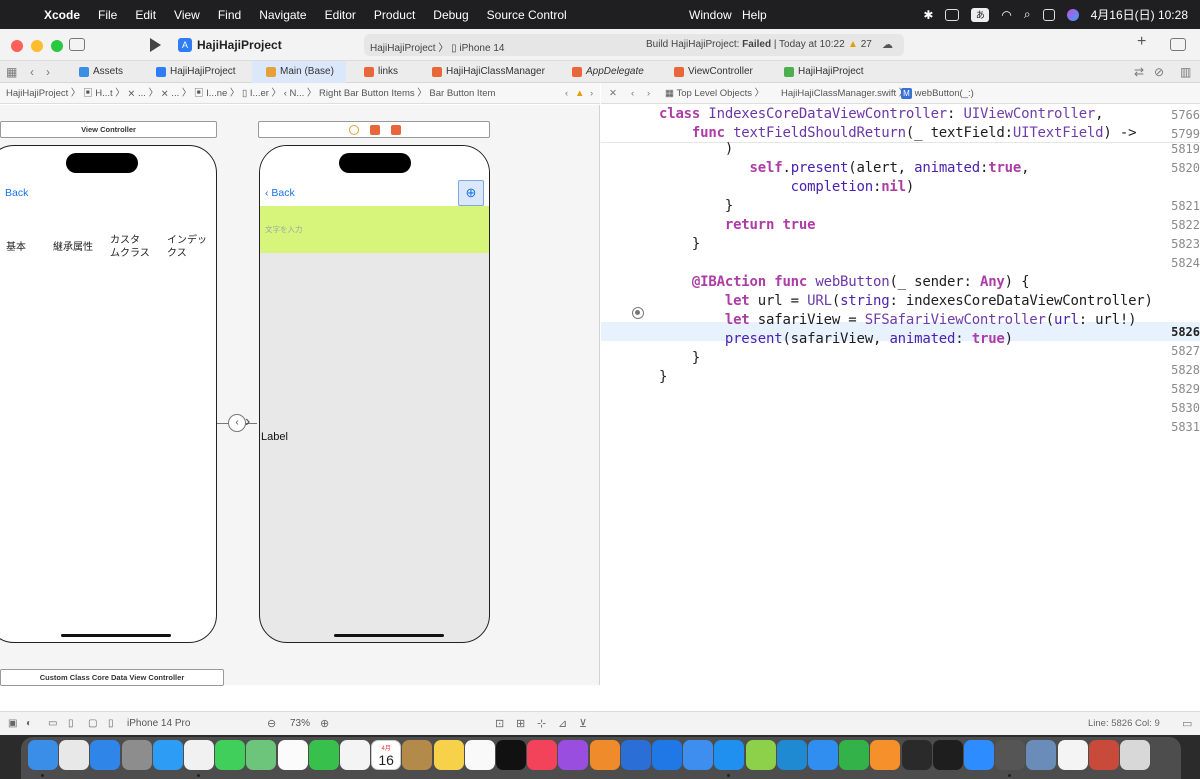 Image resolution: width=1200 pixels, height=779 pixels. What do you see at coordinates (1041, 755) in the screenshot?
I see `preview-icon` at bounding box center [1041, 755].